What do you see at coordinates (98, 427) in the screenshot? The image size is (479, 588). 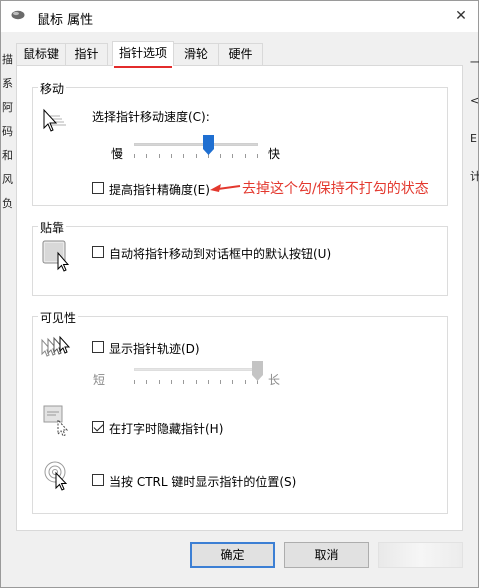 I see `hide-while-typing-checkbox` at bounding box center [98, 427].